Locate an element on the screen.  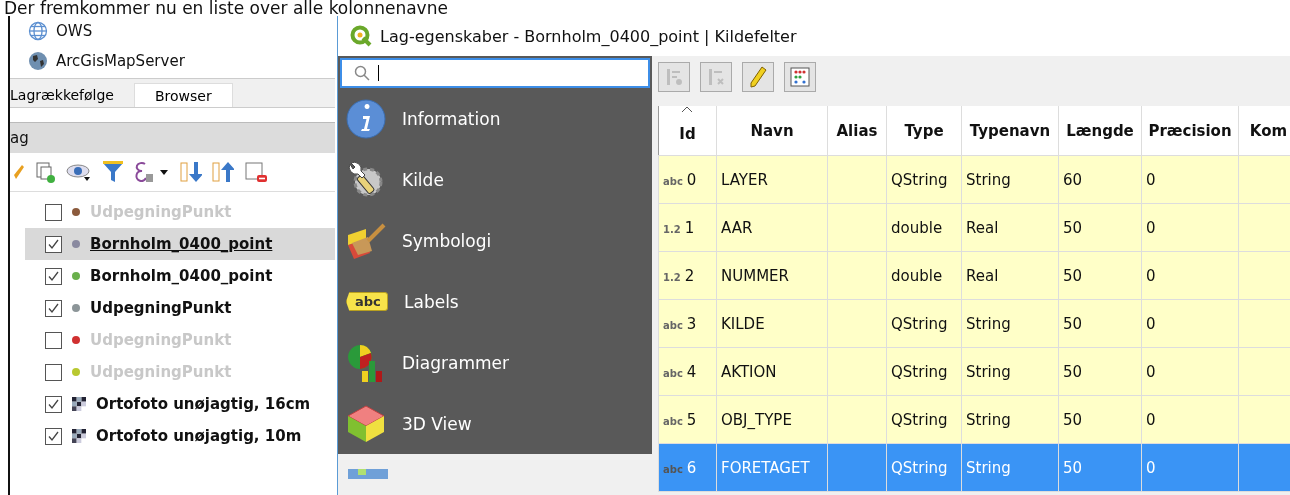
sort-icon is located at coordinates (687, 109).